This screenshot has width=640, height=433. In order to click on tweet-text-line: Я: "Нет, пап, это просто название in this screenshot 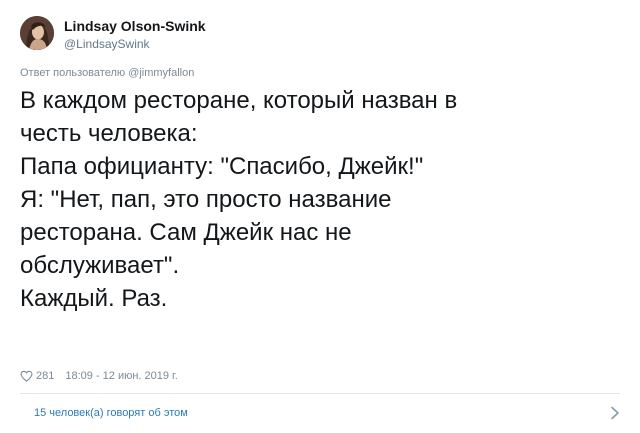, I will do `click(206, 199)`.